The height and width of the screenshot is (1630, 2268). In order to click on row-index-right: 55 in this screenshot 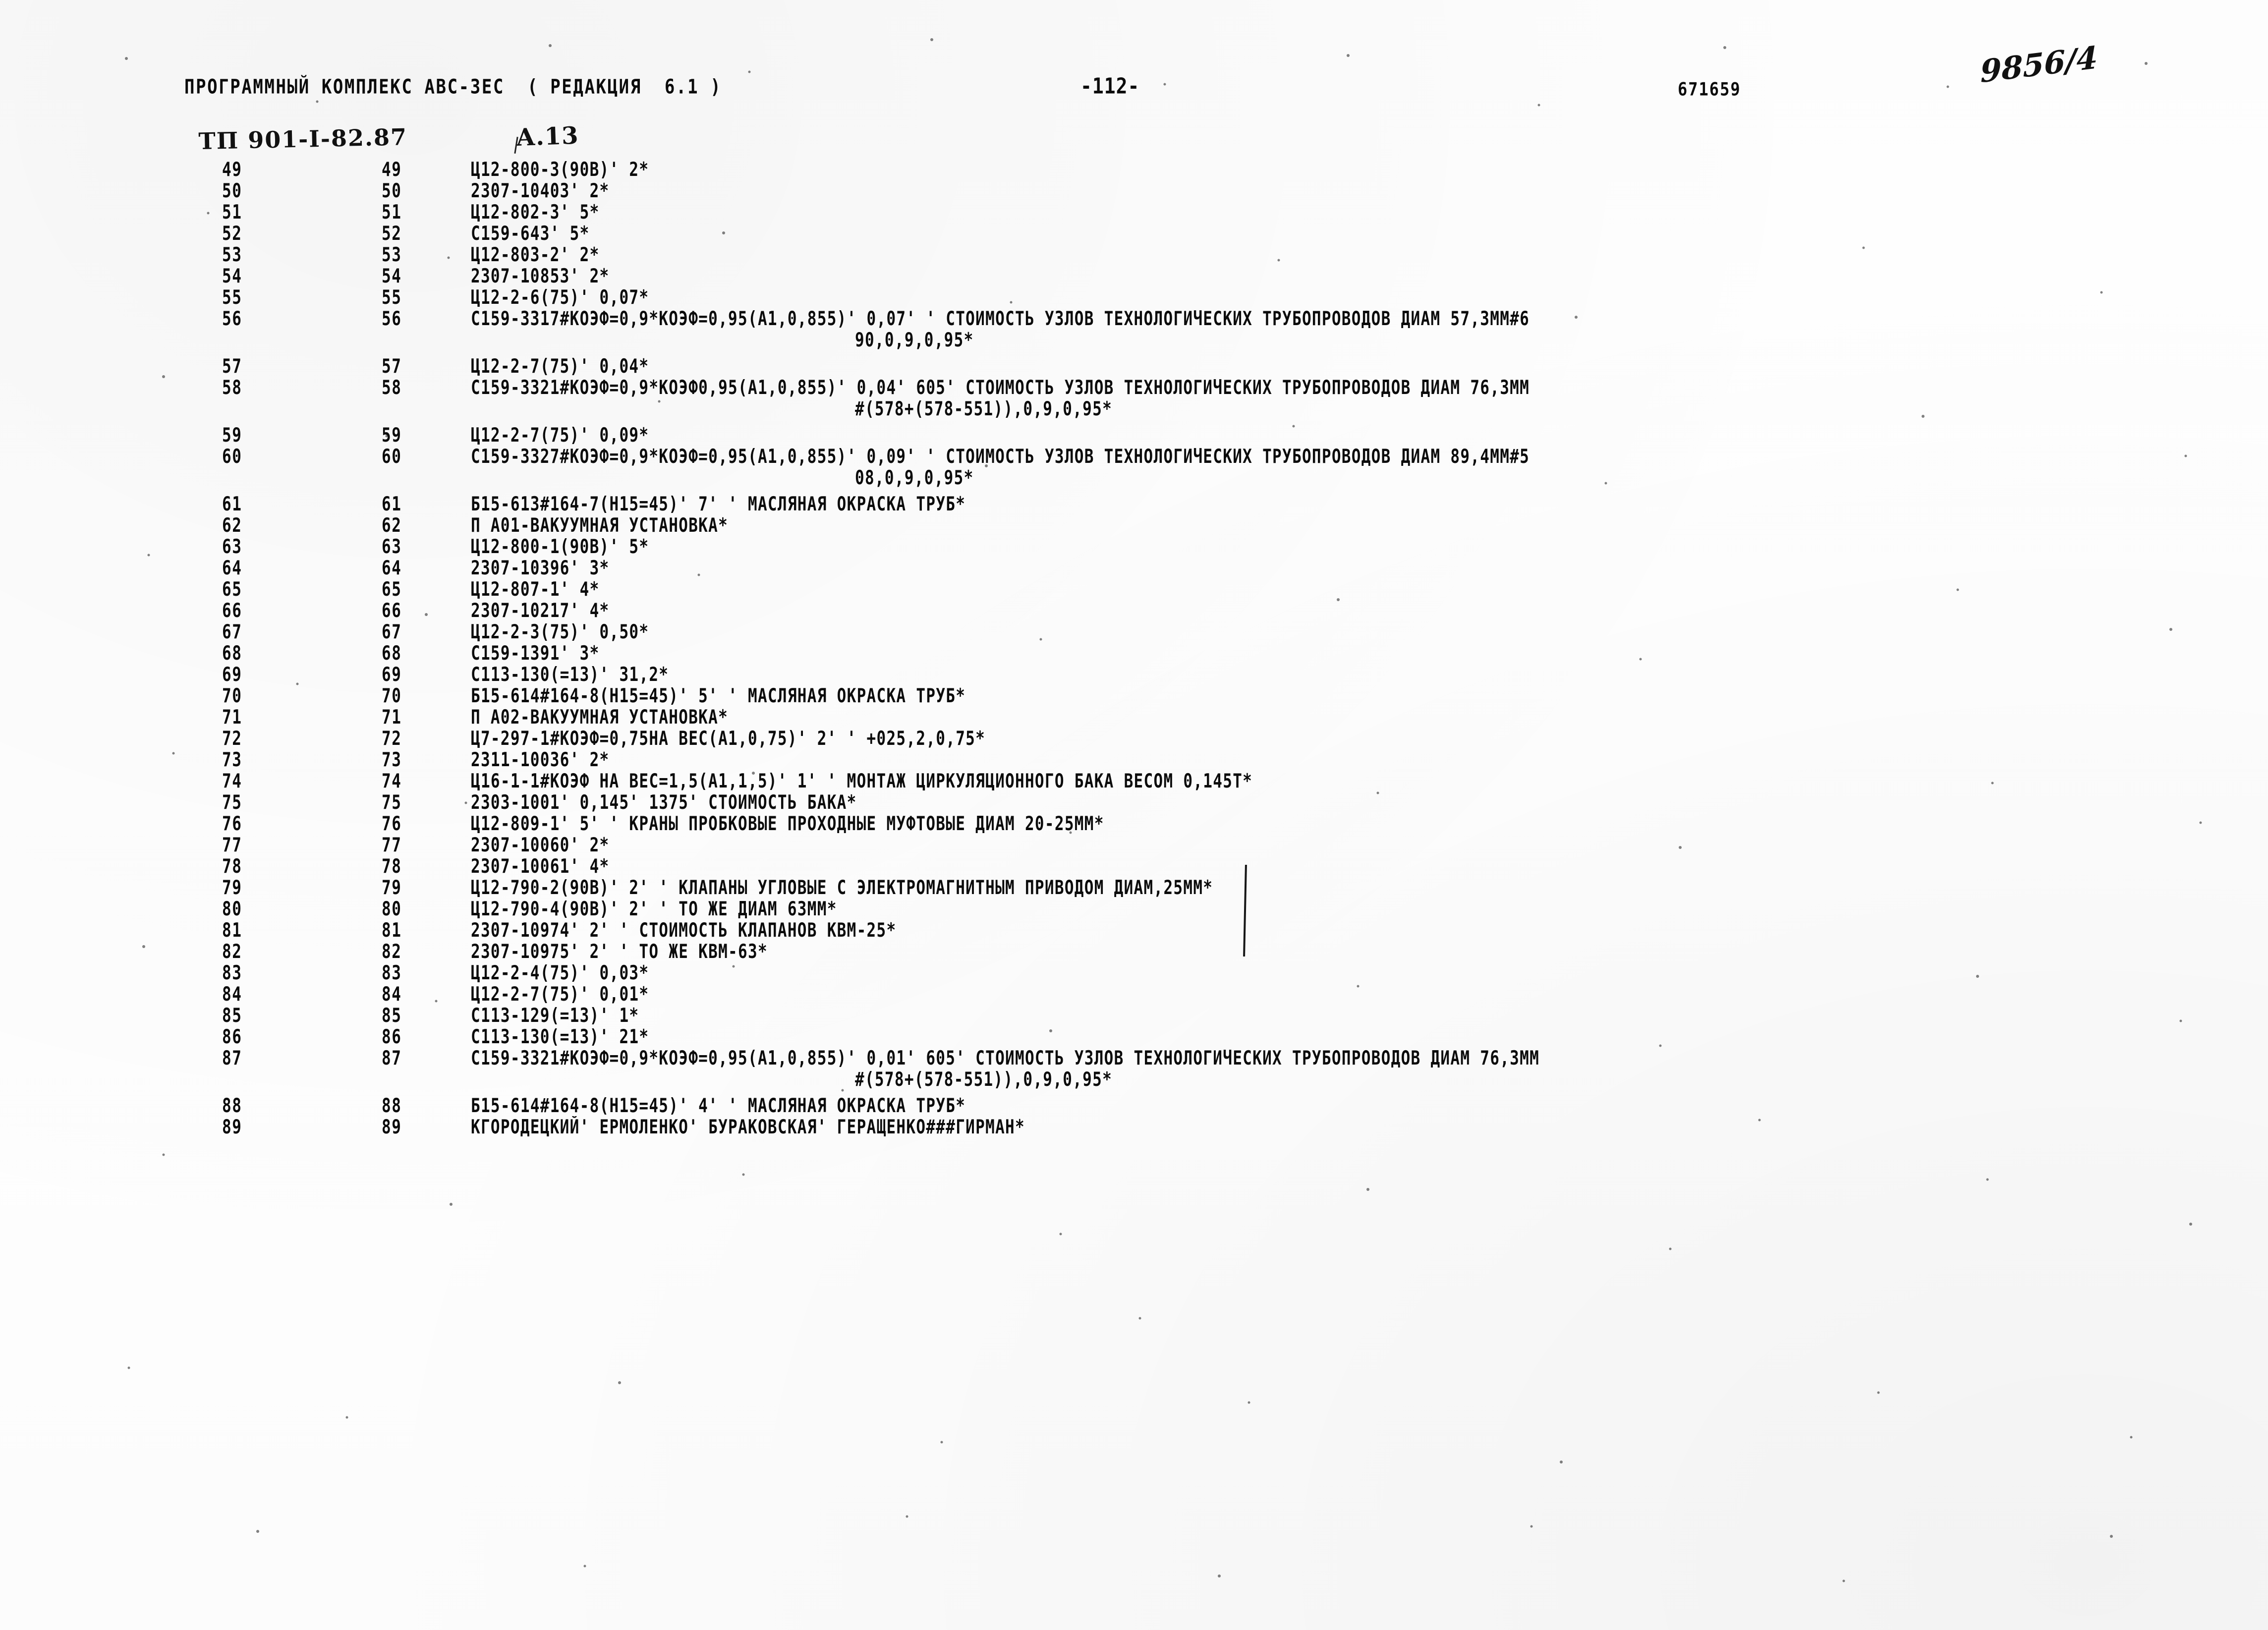, I will do `click(392, 297)`.